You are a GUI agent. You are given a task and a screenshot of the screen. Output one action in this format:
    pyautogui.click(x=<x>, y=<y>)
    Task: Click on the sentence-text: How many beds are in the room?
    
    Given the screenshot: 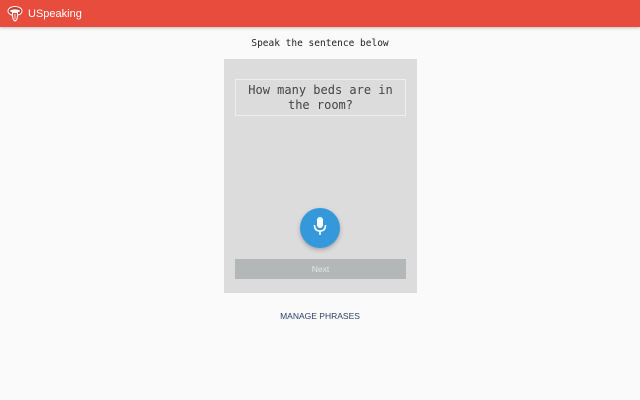 What is the action you would take?
    pyautogui.click(x=320, y=97)
    